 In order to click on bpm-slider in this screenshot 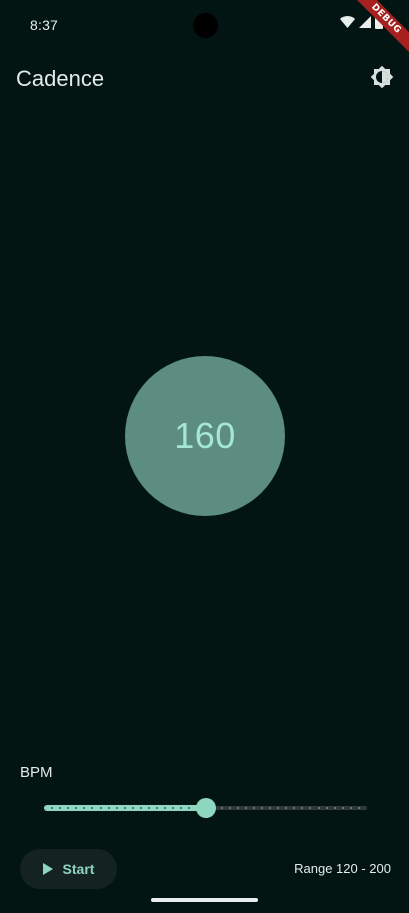, I will do `click(205, 808)`.